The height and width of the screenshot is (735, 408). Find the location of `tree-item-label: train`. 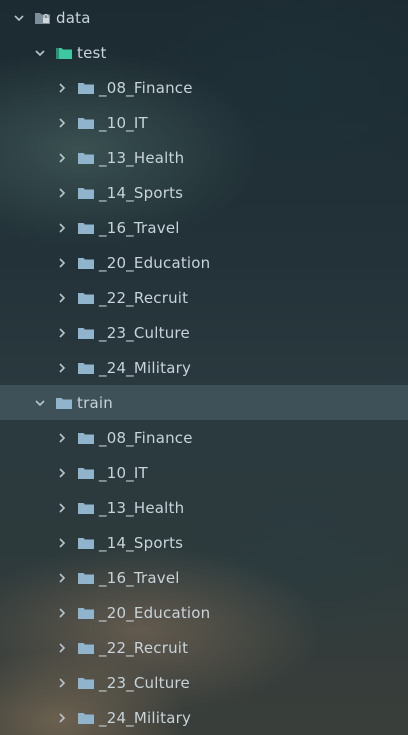

tree-item-label: train is located at coordinates (95, 402).